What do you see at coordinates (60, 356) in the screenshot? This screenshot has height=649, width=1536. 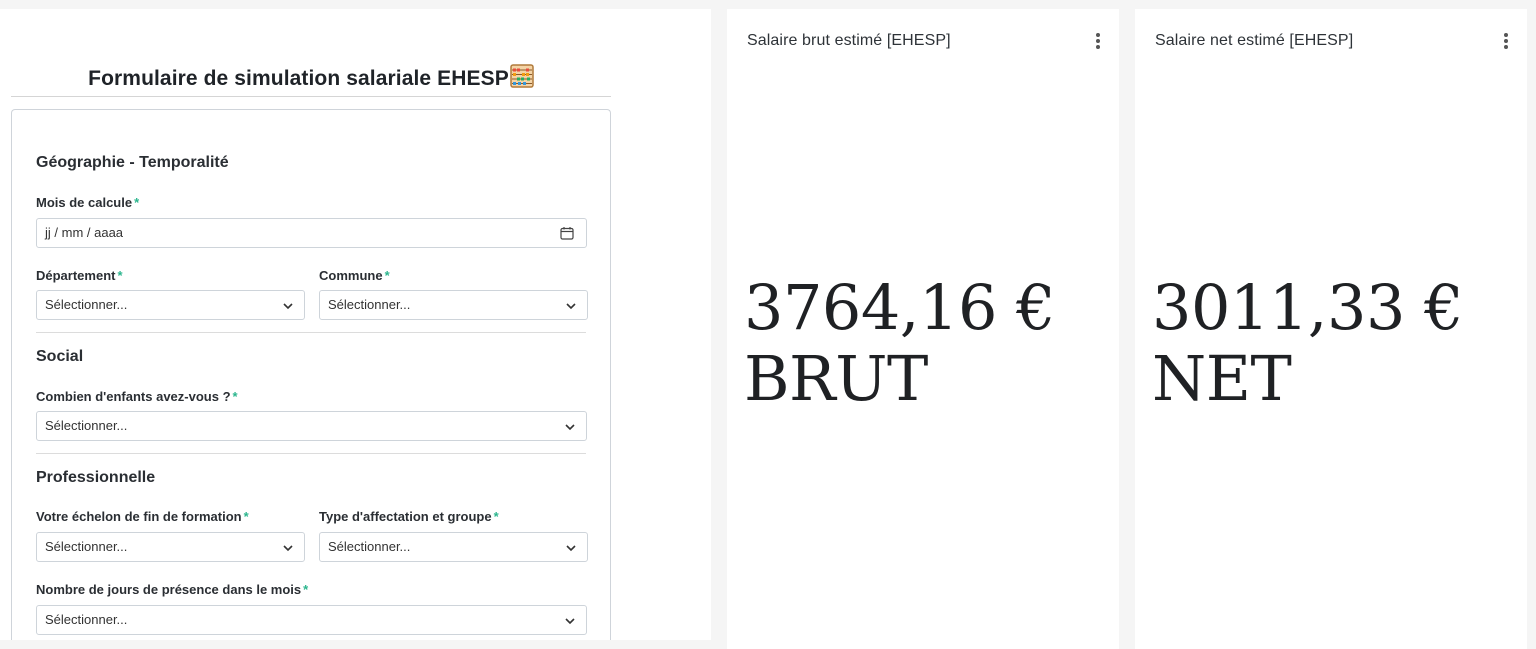 I see `section-title-social: Social` at bounding box center [60, 356].